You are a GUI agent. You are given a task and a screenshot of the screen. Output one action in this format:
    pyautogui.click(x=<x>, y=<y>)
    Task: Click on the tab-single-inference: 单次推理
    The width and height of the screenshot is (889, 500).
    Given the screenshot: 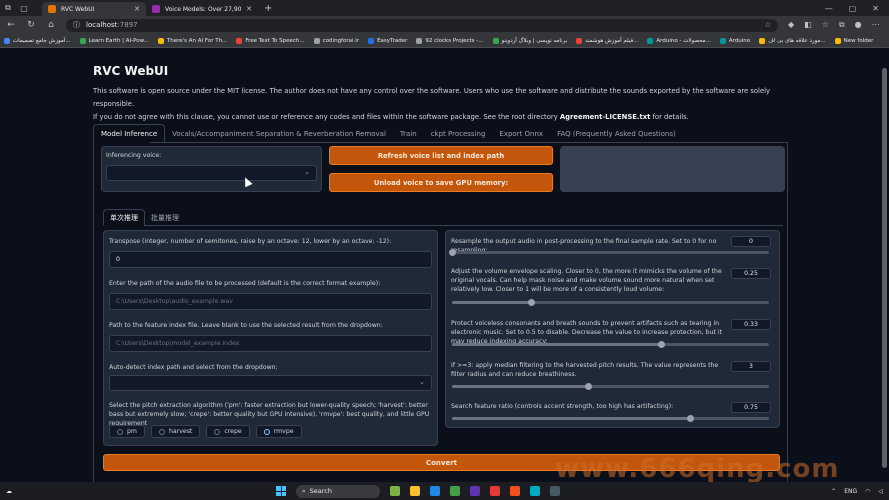 What is the action you would take?
    pyautogui.click(x=124, y=217)
    